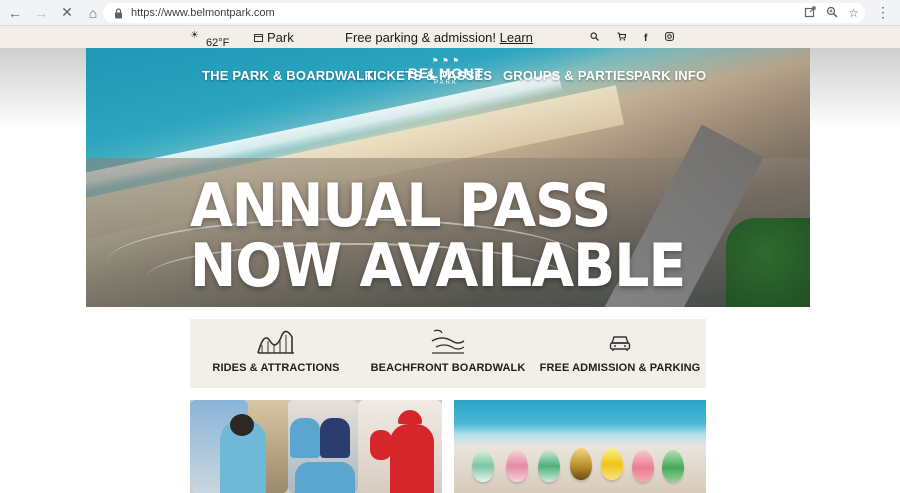 The image size is (900, 493). What do you see at coordinates (883, 12) in the screenshot?
I see `menu-icon: ⋮` at bounding box center [883, 12].